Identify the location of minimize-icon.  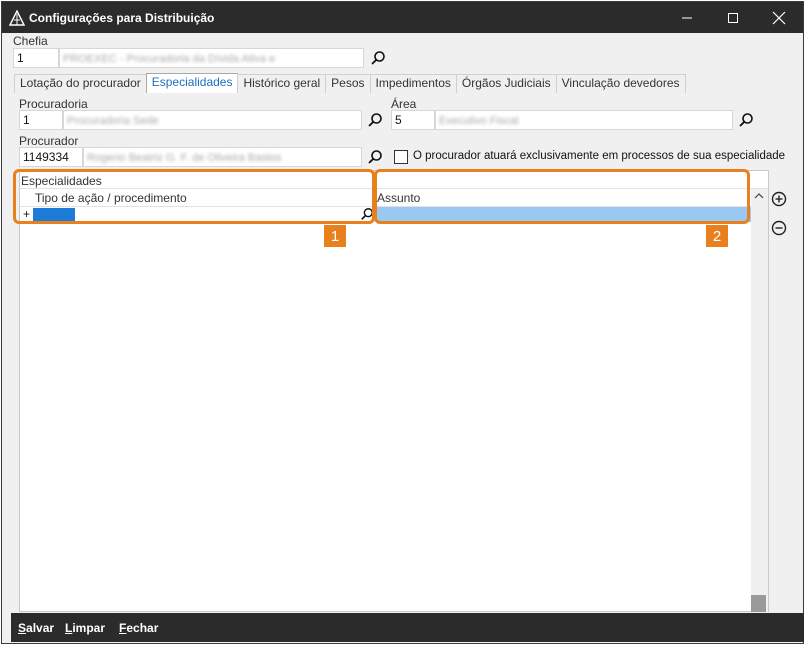
(687, 17).